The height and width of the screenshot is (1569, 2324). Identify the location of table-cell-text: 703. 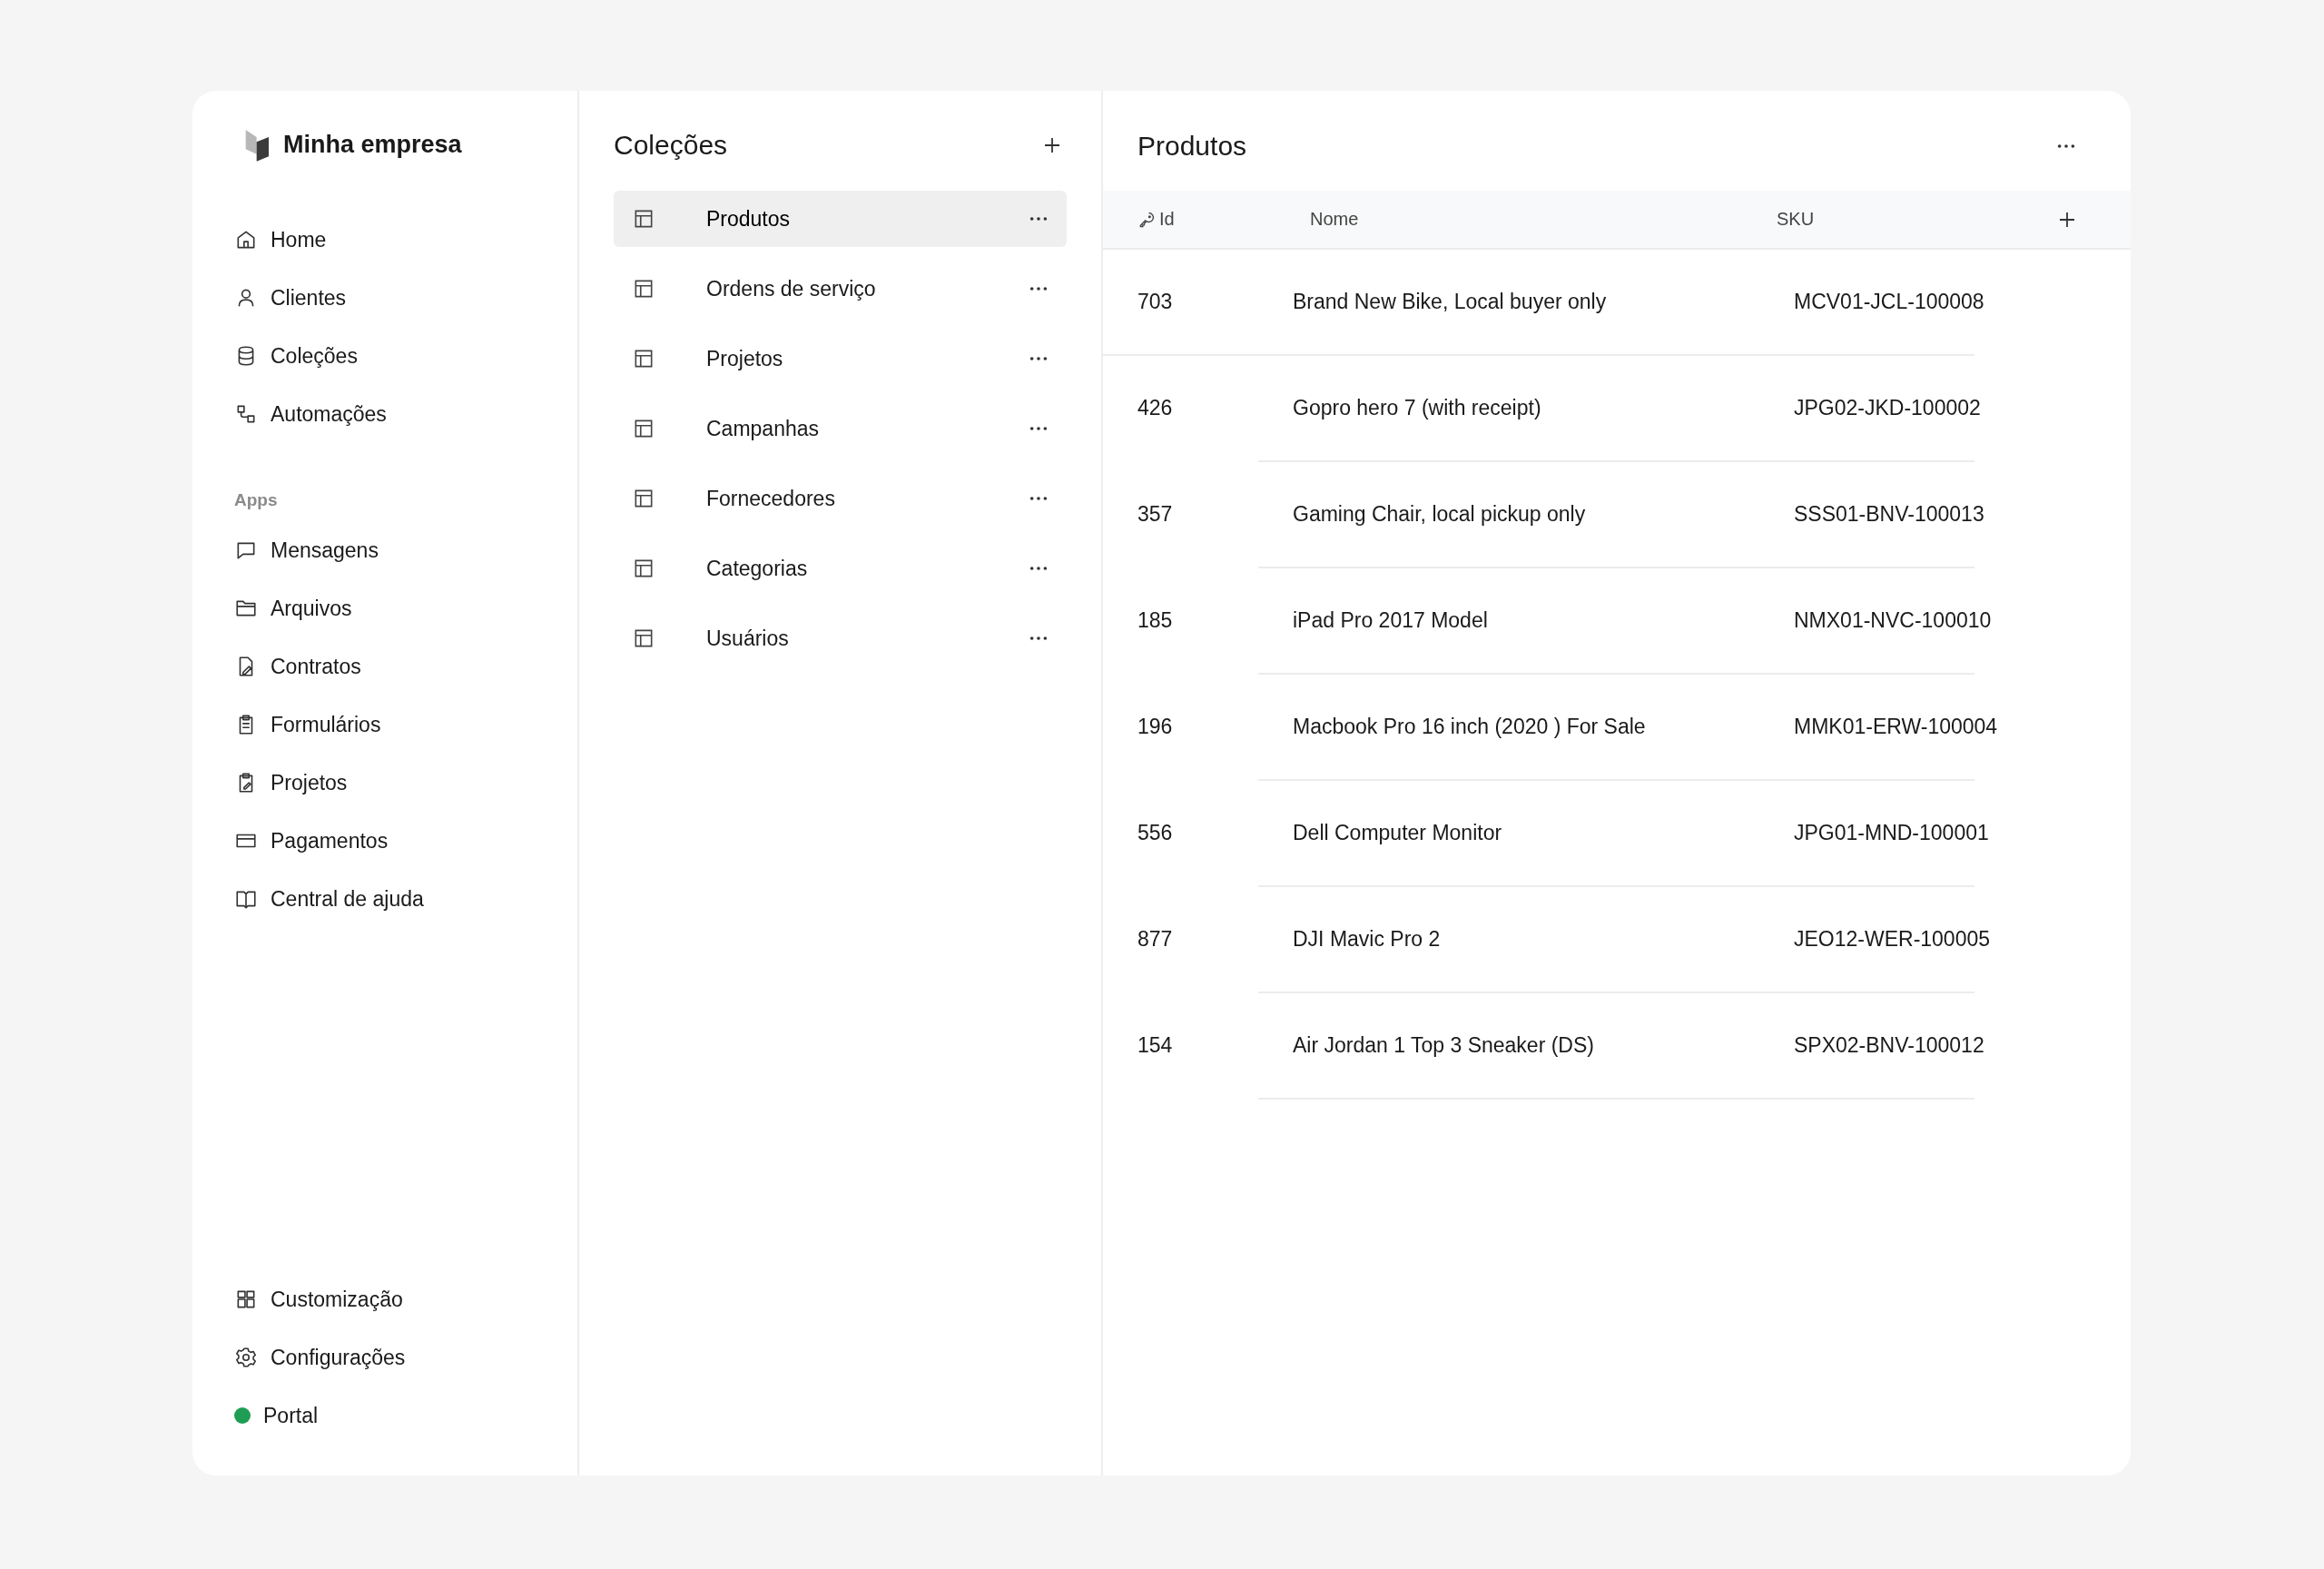
(1155, 302).